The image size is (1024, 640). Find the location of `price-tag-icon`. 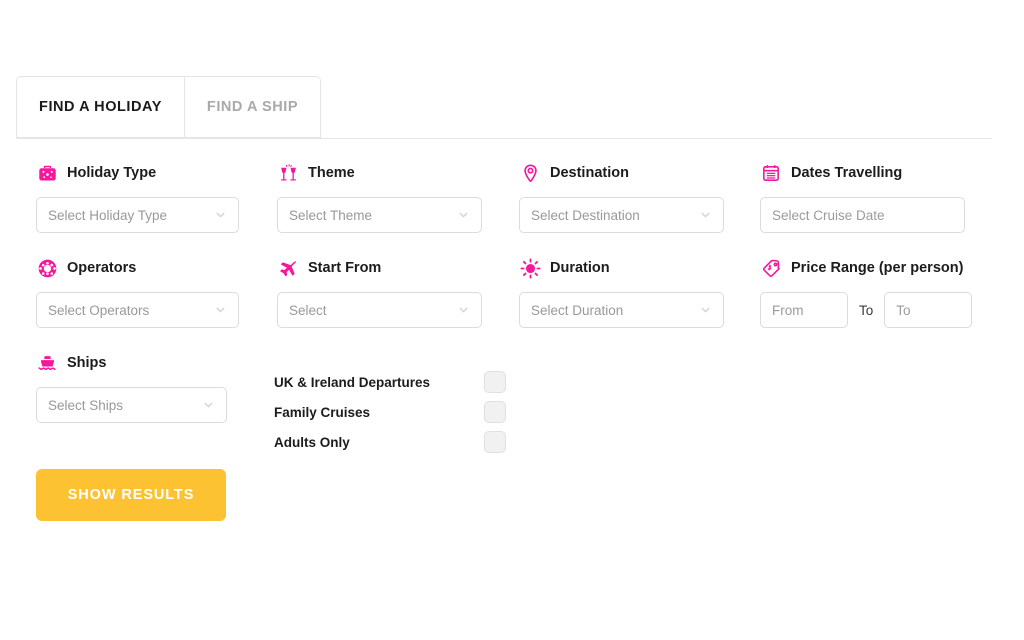

price-tag-icon is located at coordinates (771, 268).